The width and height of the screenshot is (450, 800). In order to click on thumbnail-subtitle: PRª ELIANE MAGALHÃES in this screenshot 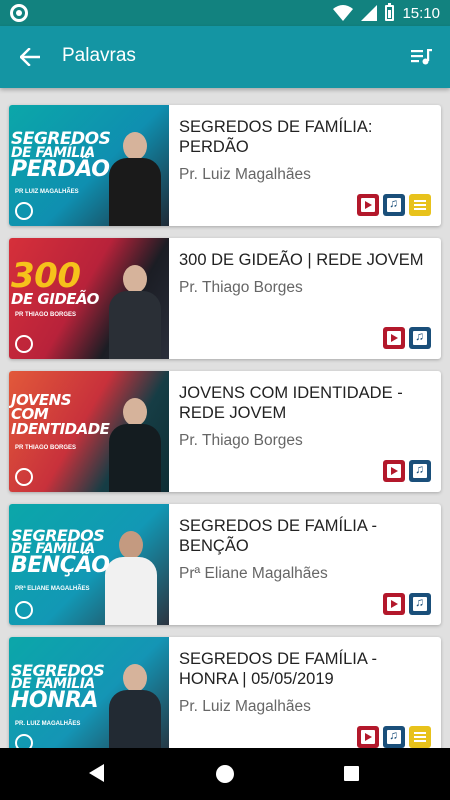, I will do `click(52, 589)`.